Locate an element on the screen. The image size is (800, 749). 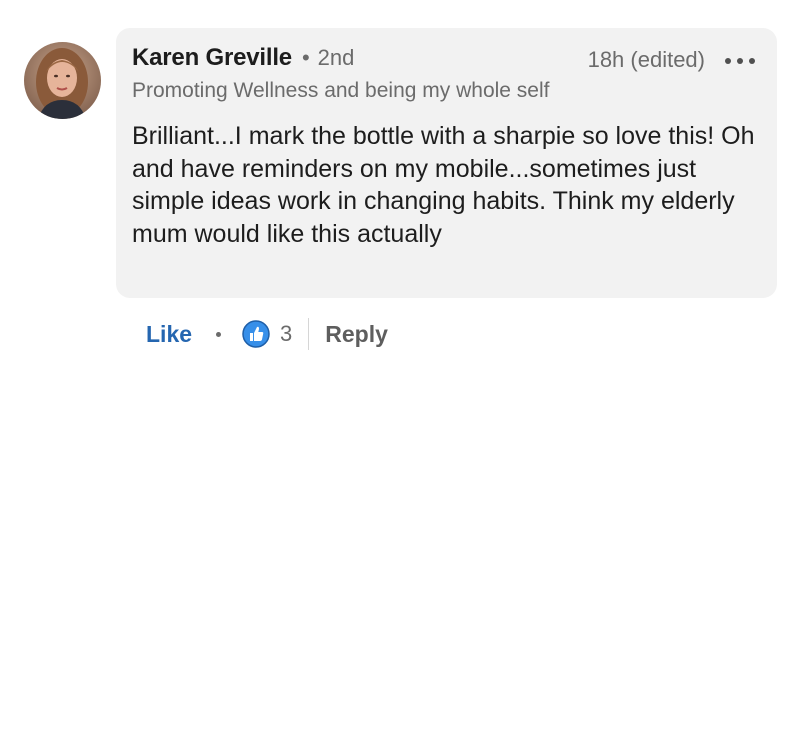
reaction-count: 3 is located at coordinates (286, 334).